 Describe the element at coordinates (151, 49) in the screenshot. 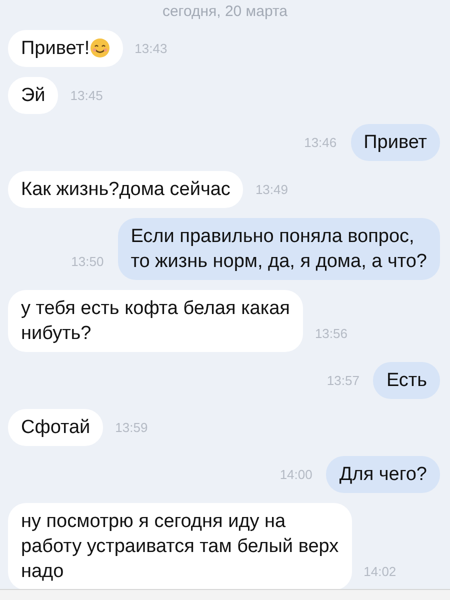

I see `message-time: 13:43` at that location.